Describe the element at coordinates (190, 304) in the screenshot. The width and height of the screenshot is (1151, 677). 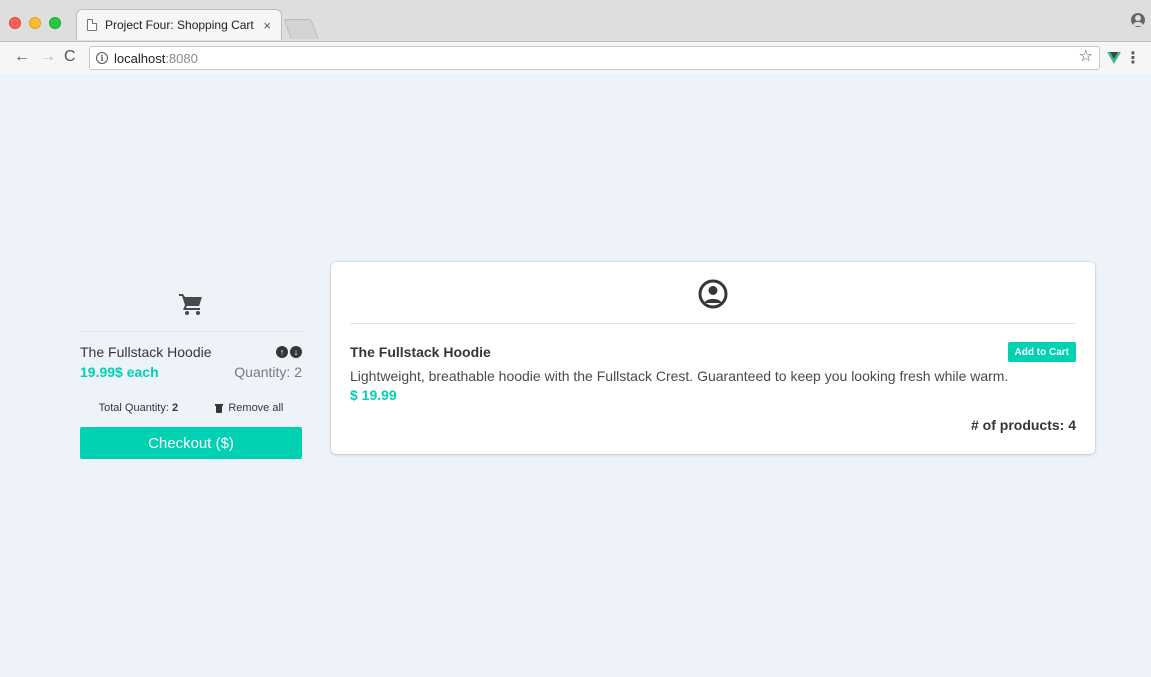
I see `shopping-cart-icon` at that location.